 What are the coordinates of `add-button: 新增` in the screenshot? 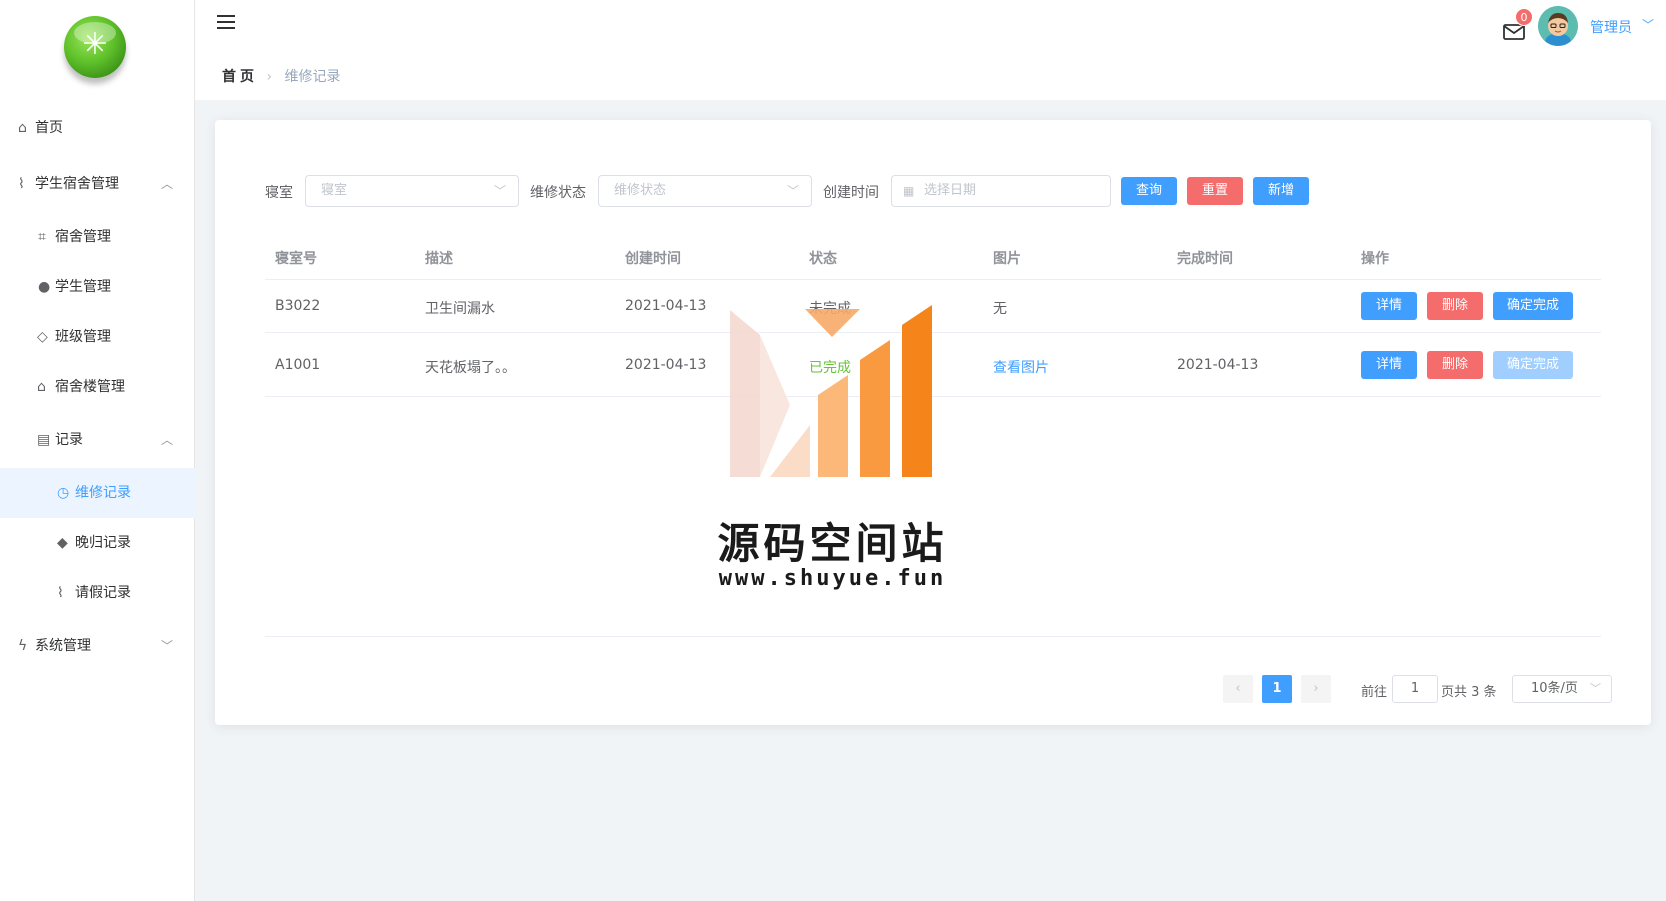 It's located at (1281, 191).